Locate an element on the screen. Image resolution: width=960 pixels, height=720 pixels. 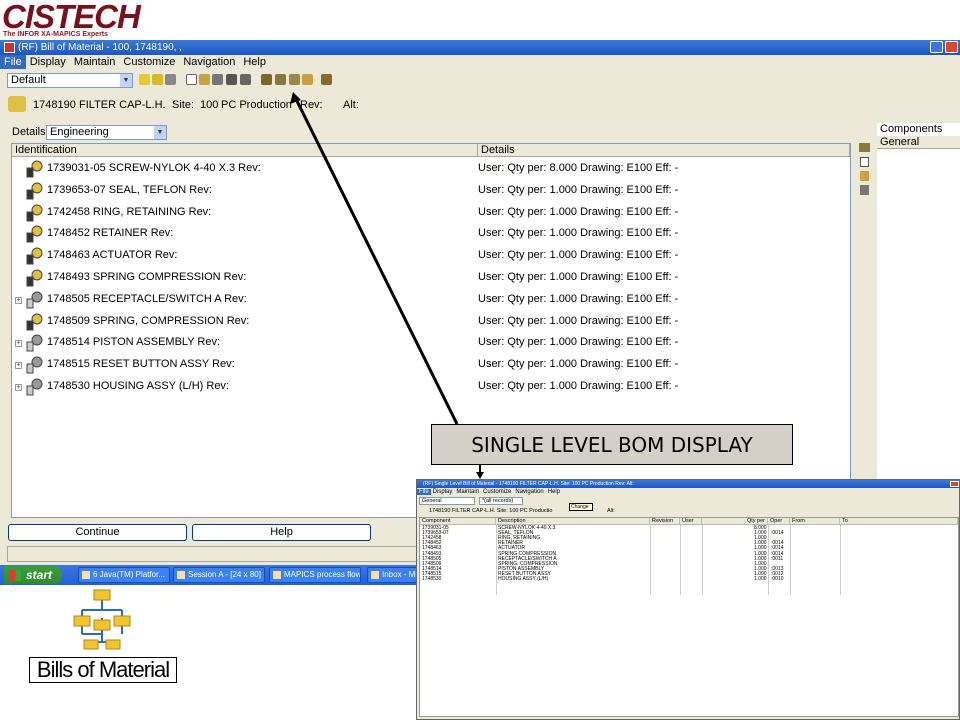
inset-close-icon is located at coordinates (954, 484).